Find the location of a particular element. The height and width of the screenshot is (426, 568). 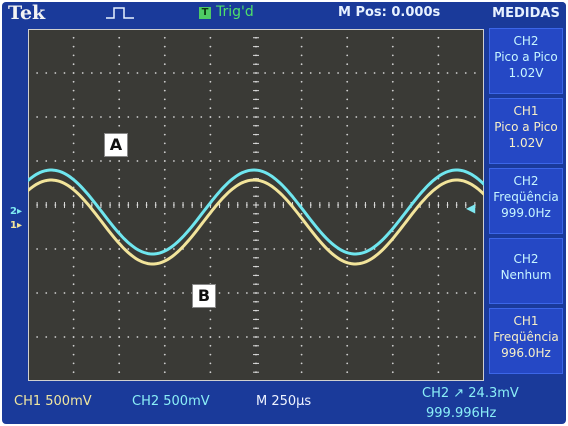

measure-item-ch1-peak-to-peak: CH1 Pico a Pico 1.02V is located at coordinates (526, 131).